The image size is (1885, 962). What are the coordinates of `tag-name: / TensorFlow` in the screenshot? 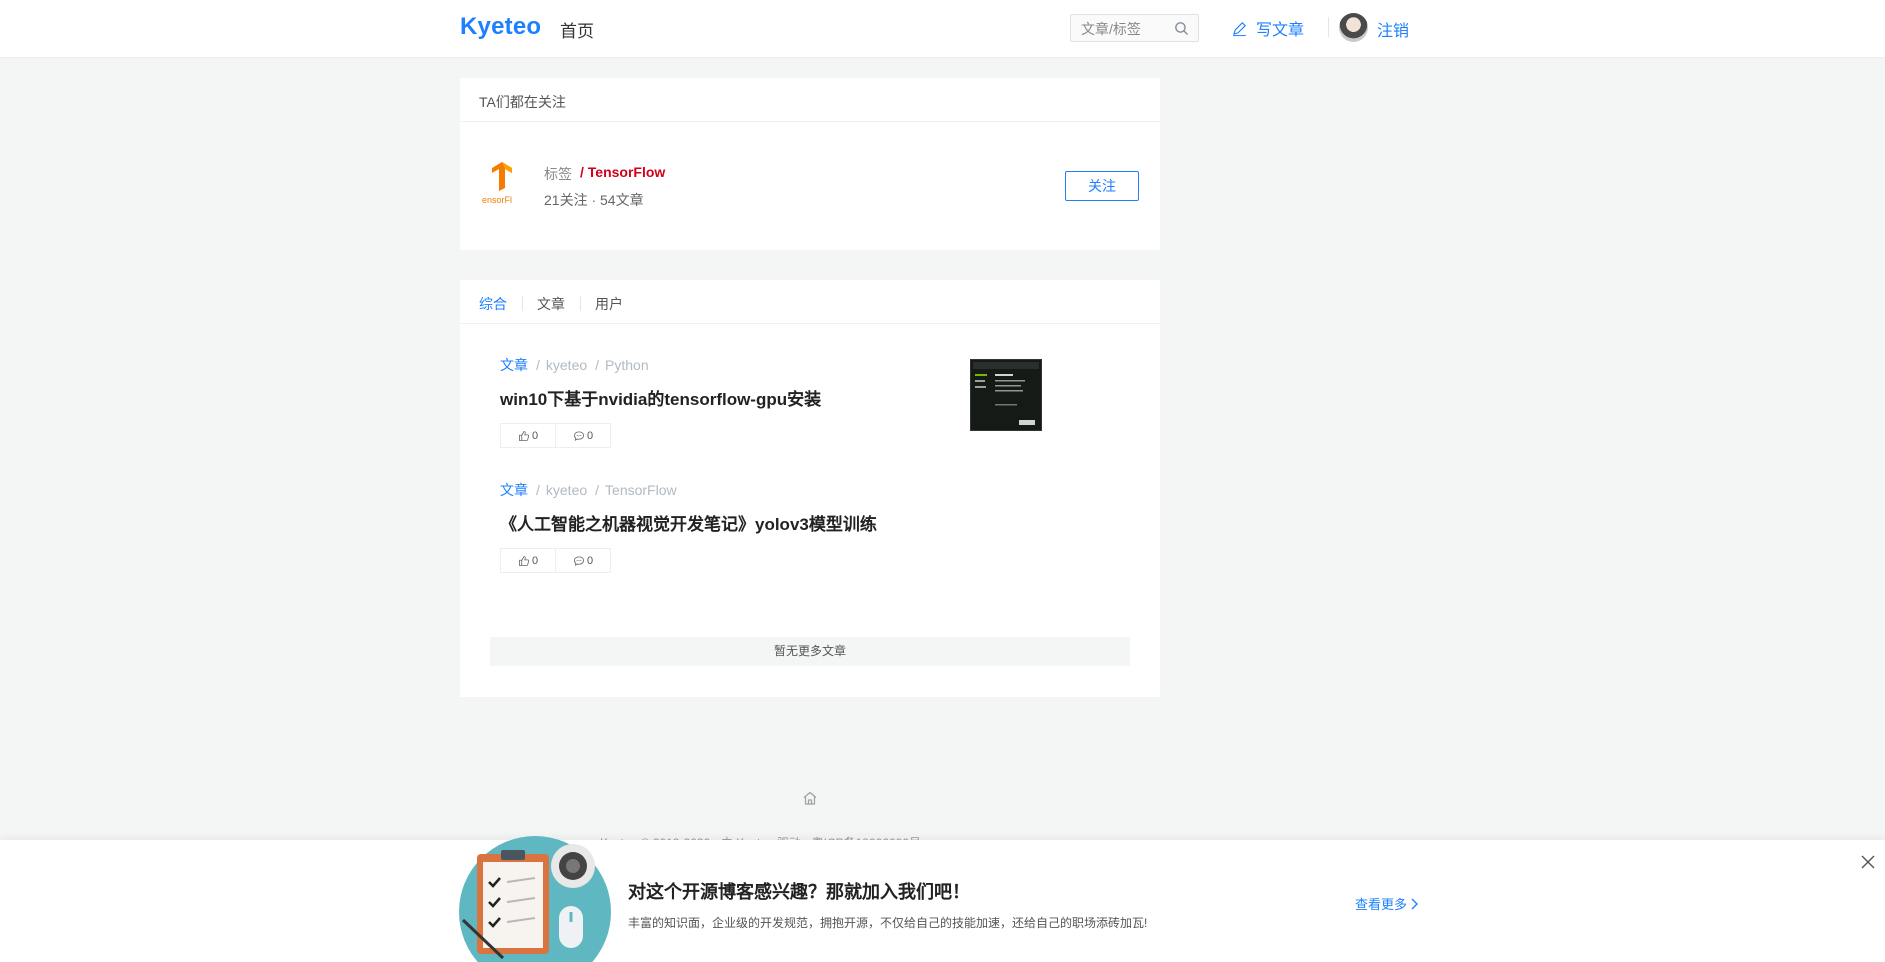 It's located at (622, 172).